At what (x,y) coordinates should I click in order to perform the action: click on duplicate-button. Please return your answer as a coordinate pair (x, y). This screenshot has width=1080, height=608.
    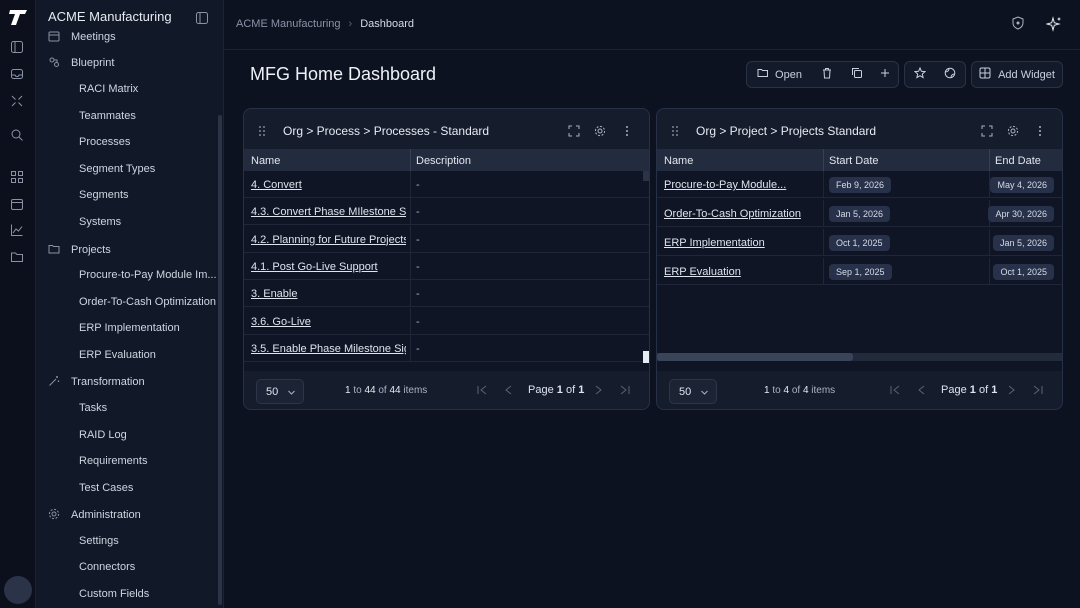
    Looking at the image, I should click on (857, 74).